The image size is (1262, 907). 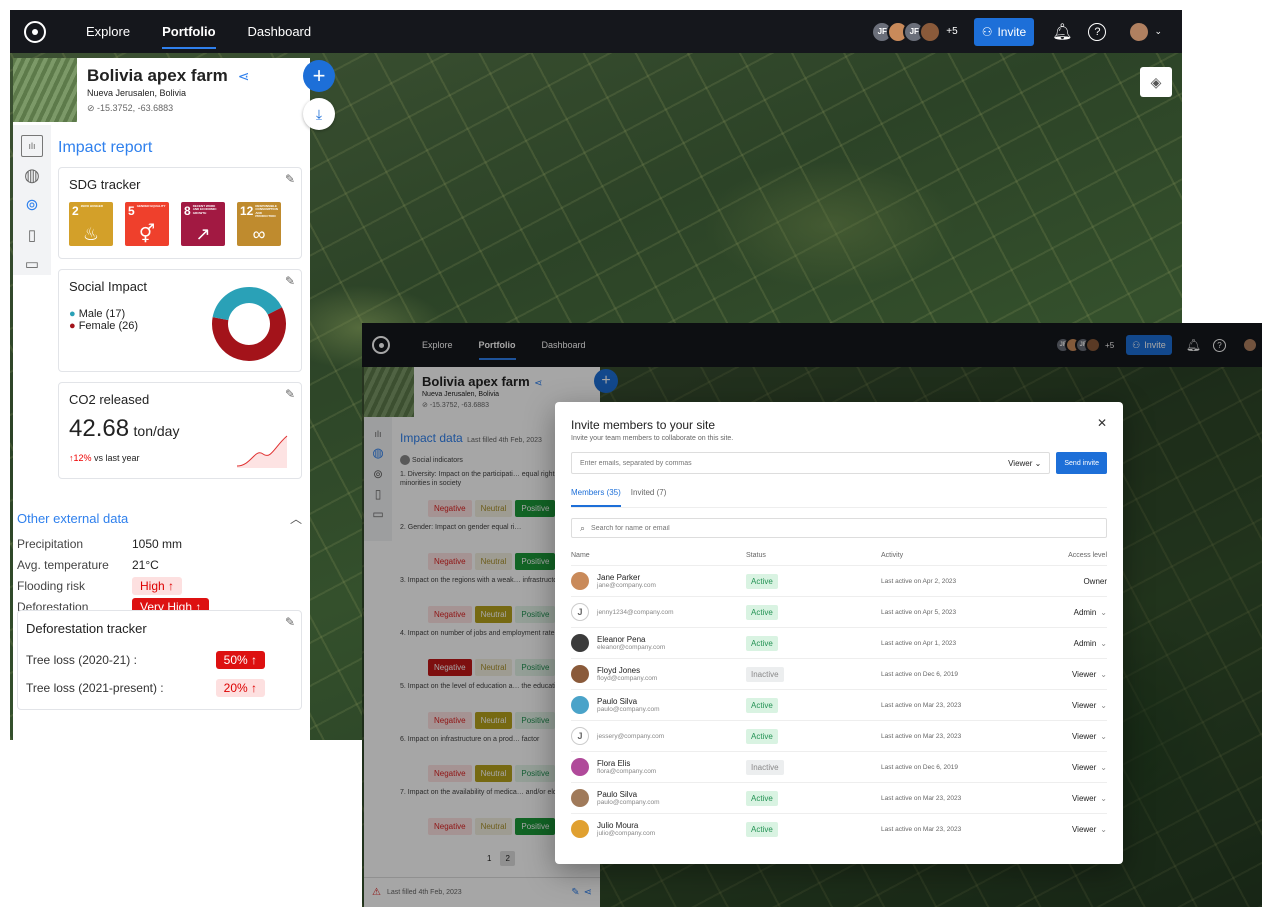 What do you see at coordinates (189, 36) in the screenshot?
I see `nav-portfolio: Portfolio` at bounding box center [189, 36].